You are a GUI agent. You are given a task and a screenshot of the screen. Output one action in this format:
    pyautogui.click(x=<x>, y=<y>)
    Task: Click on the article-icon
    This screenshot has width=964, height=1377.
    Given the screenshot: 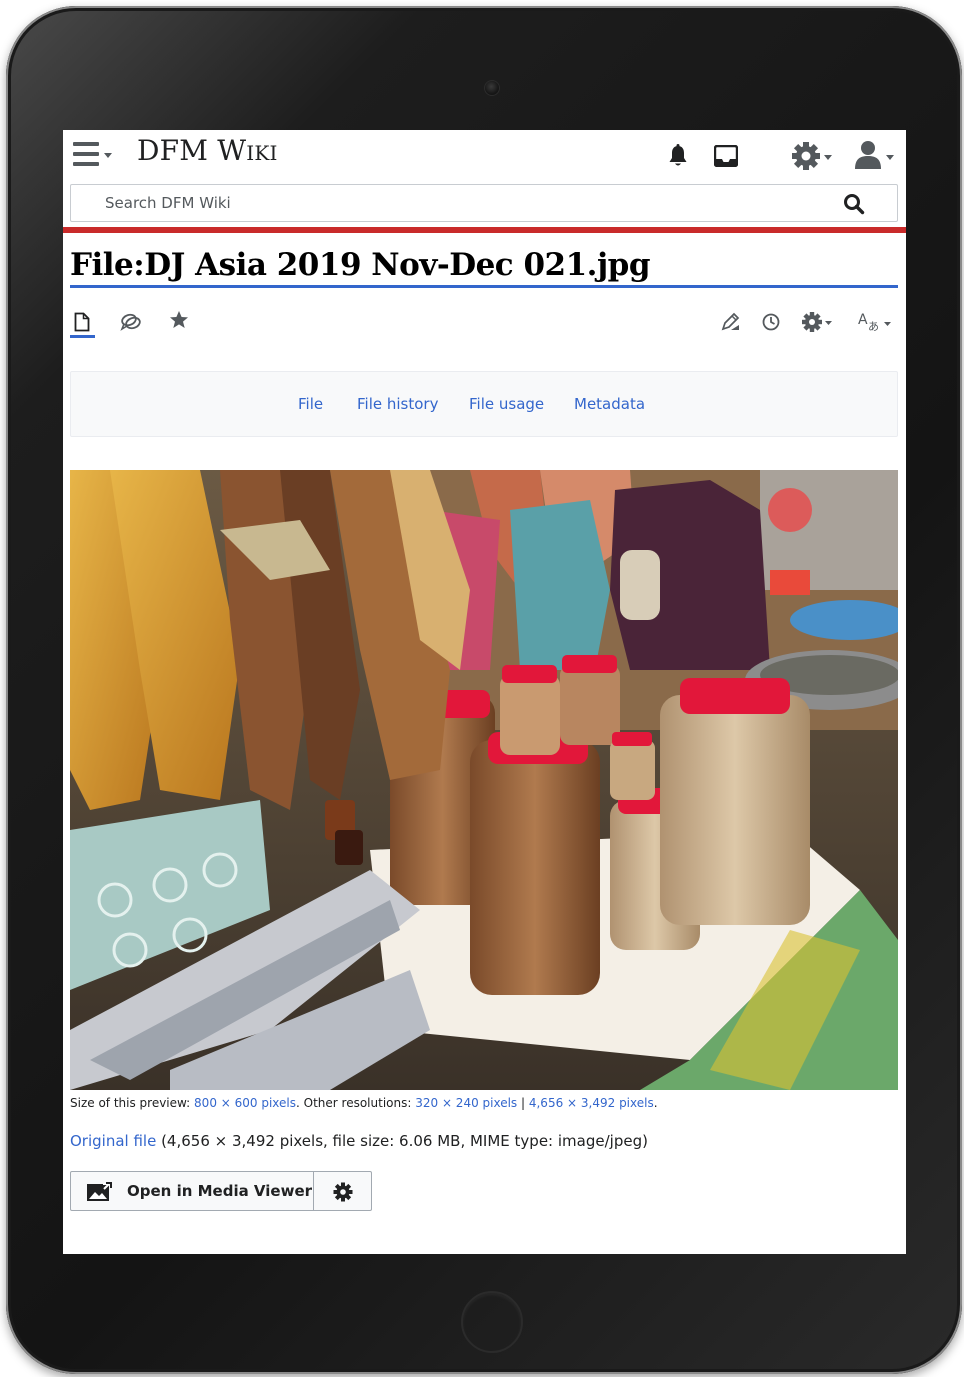 What is the action you would take?
    pyautogui.click(x=82, y=324)
    